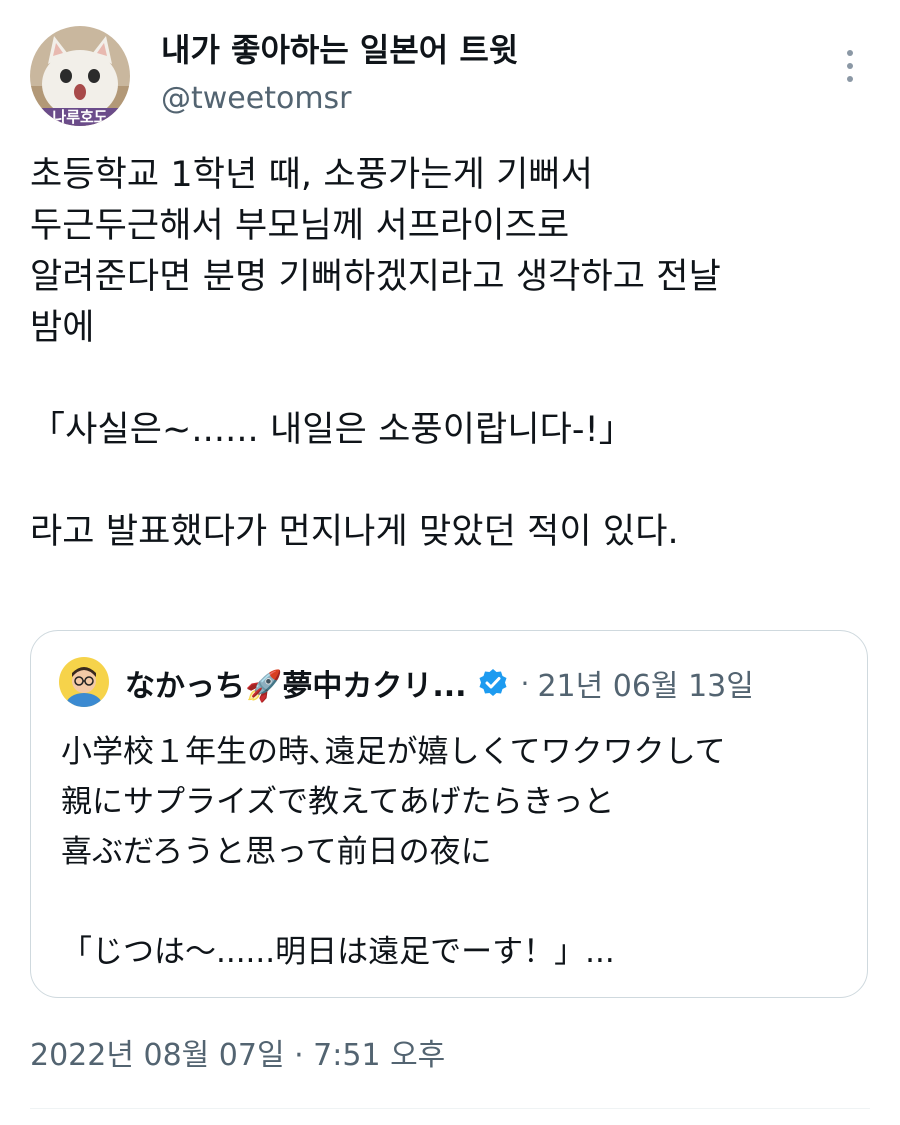 The height and width of the screenshot is (1125, 900). I want to click on author-avatar: 나루호도, so click(80, 76).